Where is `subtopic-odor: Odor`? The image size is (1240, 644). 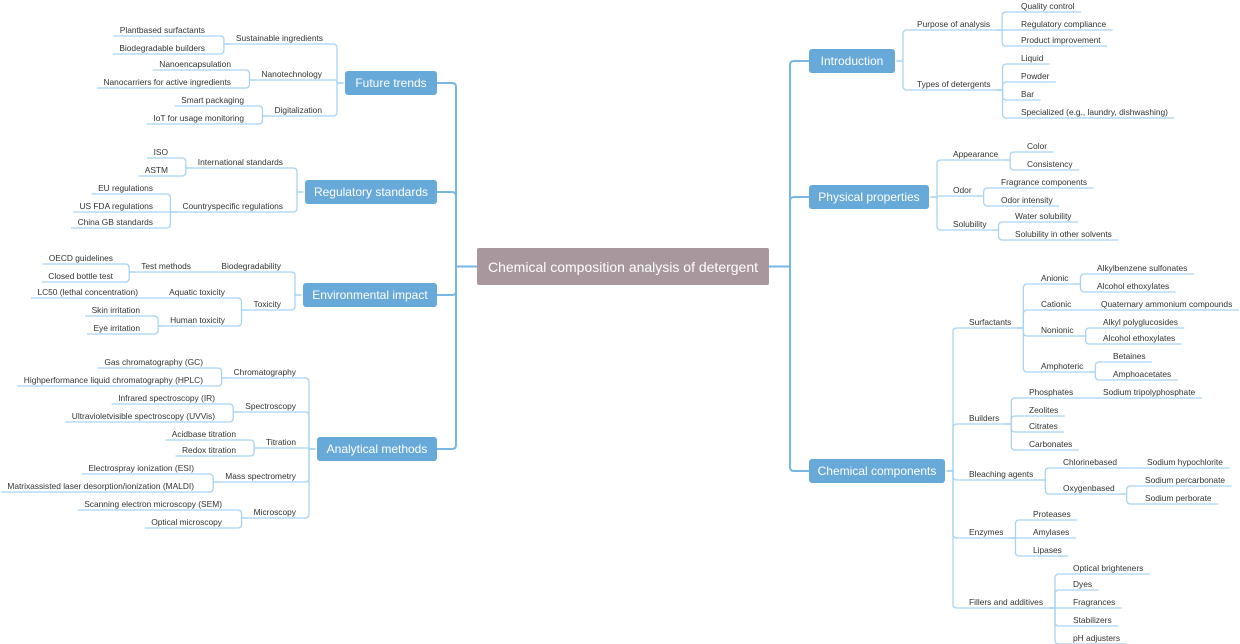
subtopic-odor: Odor is located at coordinates (962, 190).